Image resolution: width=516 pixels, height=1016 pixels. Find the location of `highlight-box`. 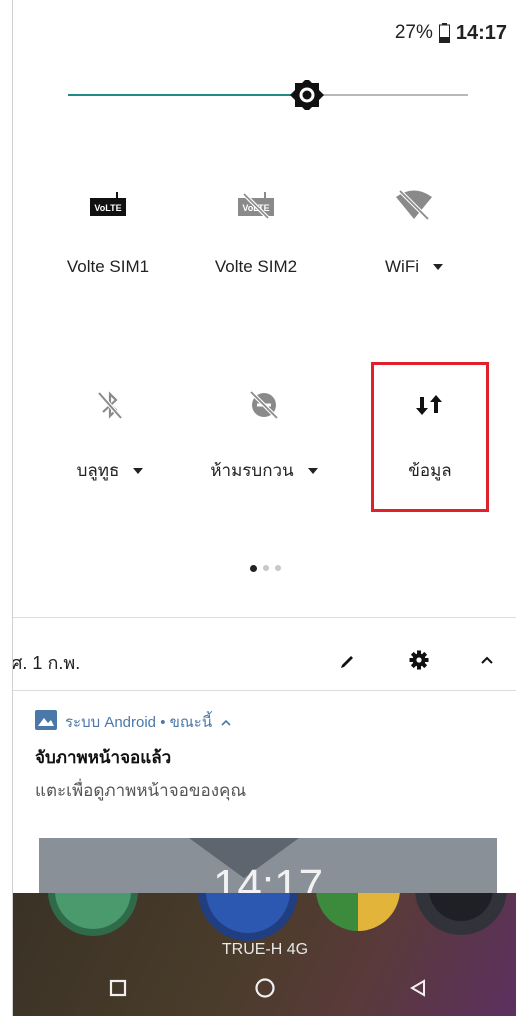

highlight-box is located at coordinates (430, 437).